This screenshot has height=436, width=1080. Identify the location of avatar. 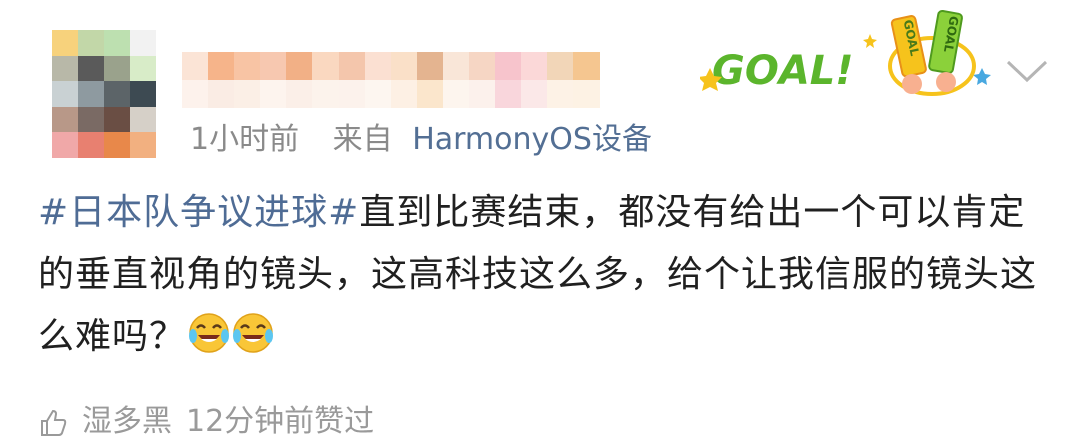
(104, 94).